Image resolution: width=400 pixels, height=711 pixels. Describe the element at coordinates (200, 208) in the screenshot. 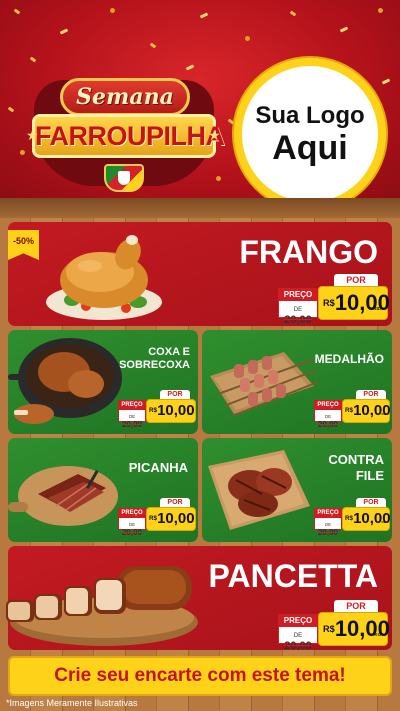

I see `wood-shelf` at that location.